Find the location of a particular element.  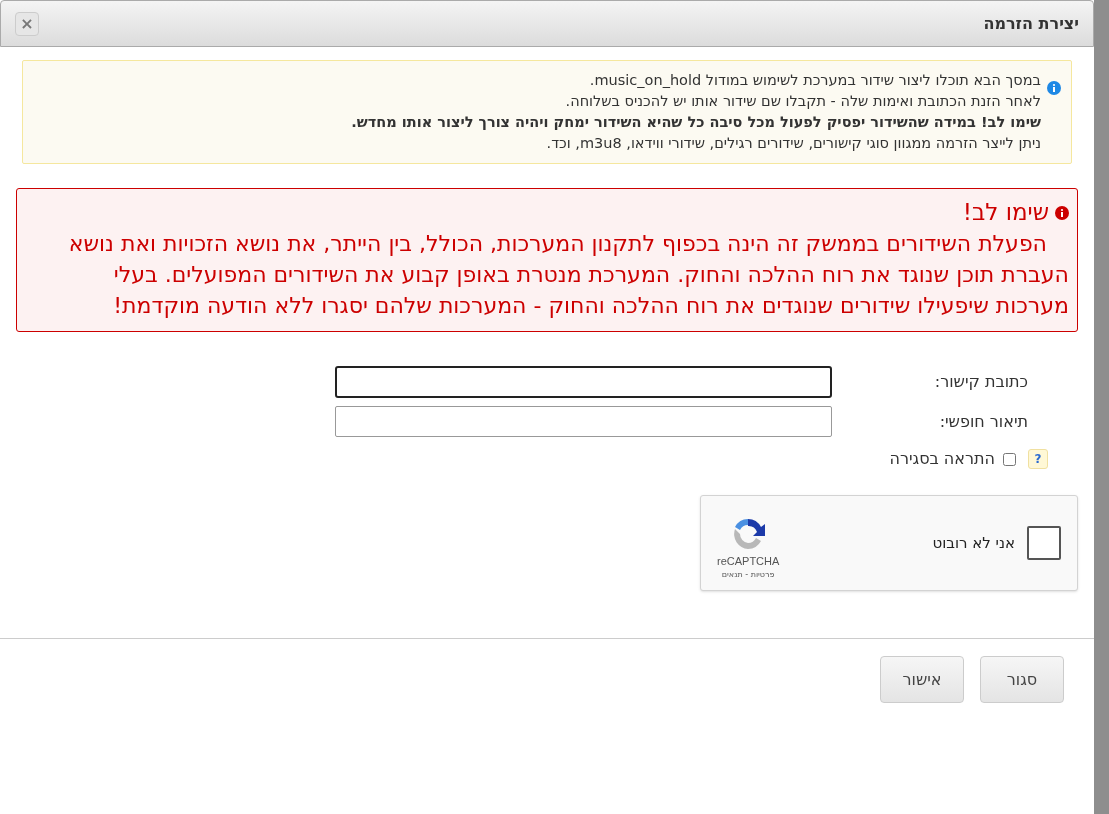

info-line: ניתן לייצר הזרמה ממגוון סוגי קישורים, שידורים רגילים, שידורי ווידאו, m3u8, וכד. is located at coordinates (793, 143).